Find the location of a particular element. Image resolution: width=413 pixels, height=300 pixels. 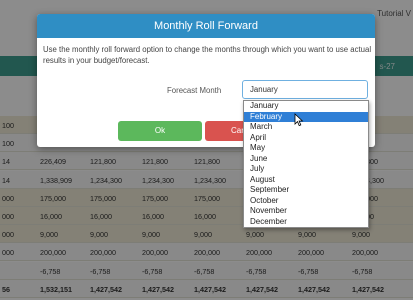

dropdown-option: June is located at coordinates (306, 159).